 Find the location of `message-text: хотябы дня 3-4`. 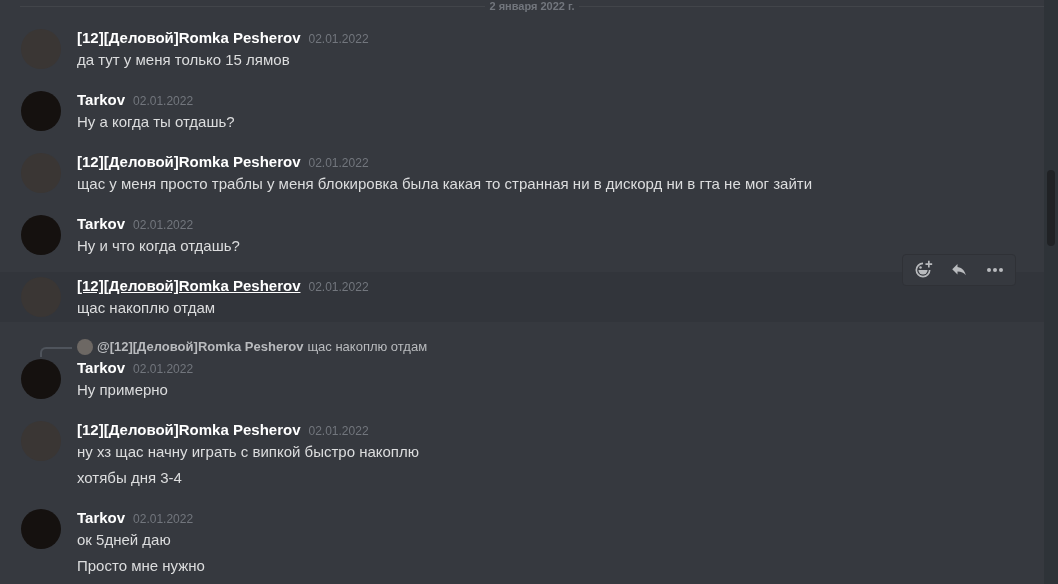

message-text: хотябы дня 3-4 is located at coordinates (130, 478).